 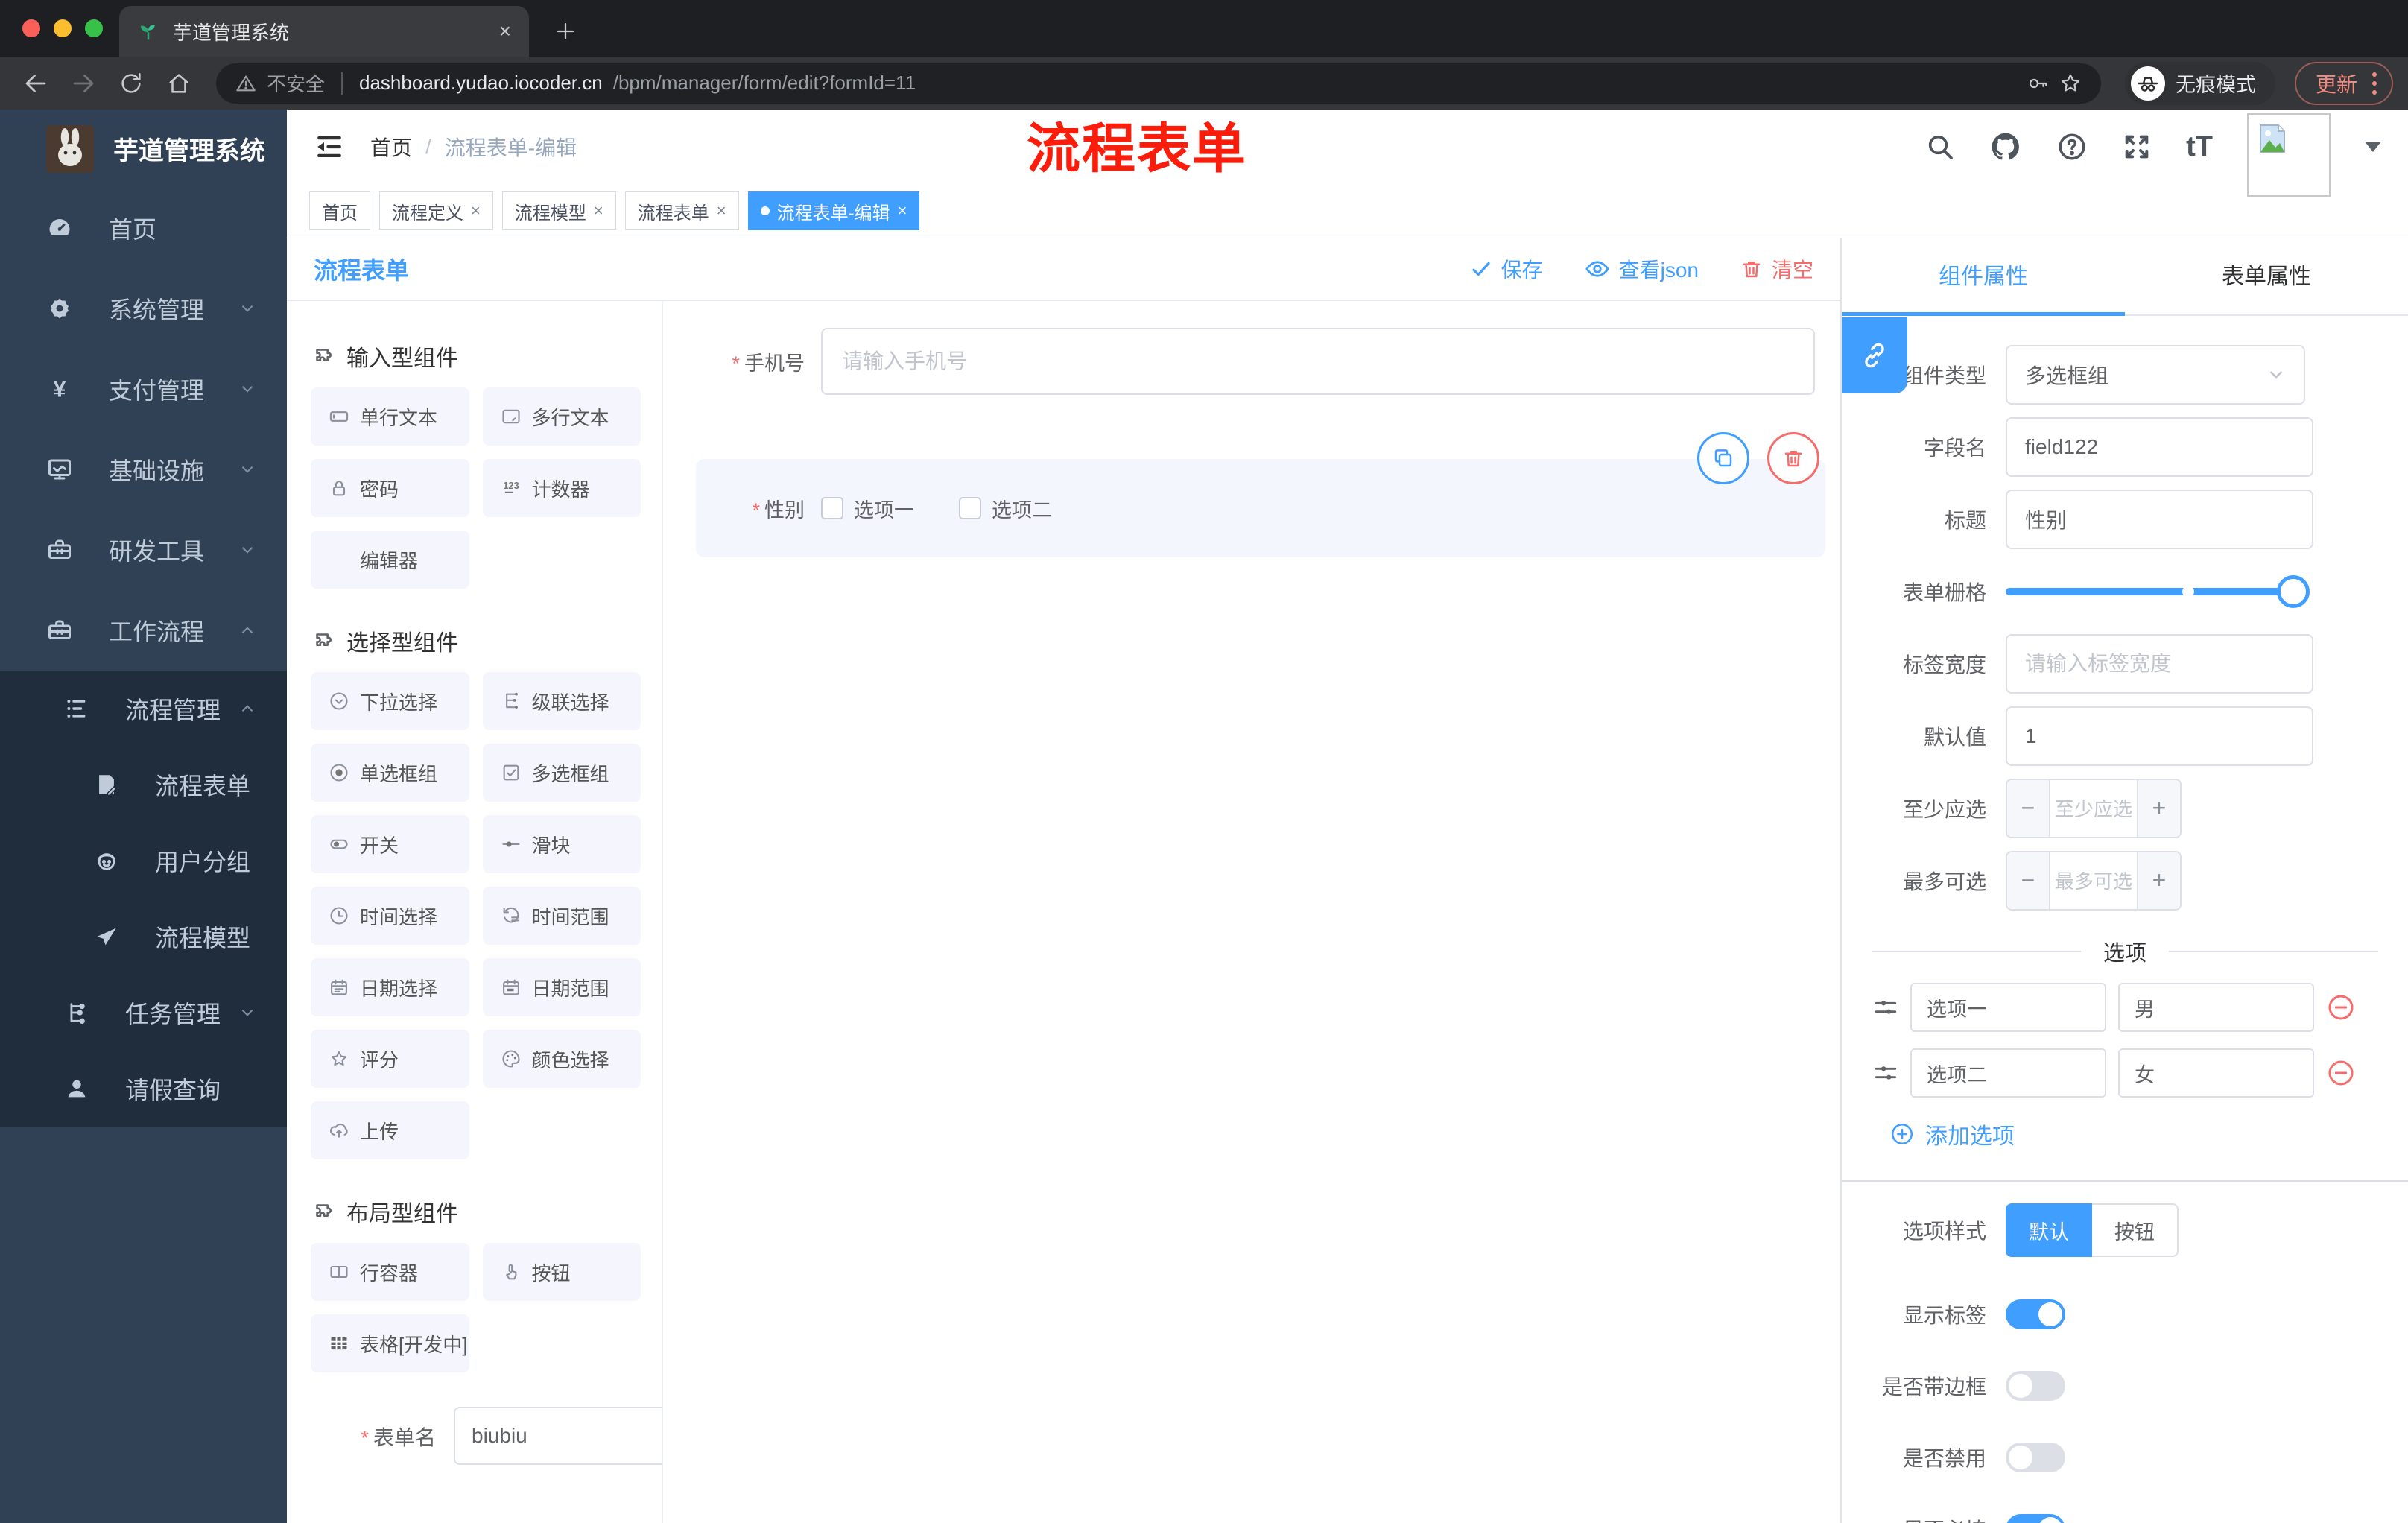 I want to click on component-type-select: 多选框组, so click(x=2155, y=375).